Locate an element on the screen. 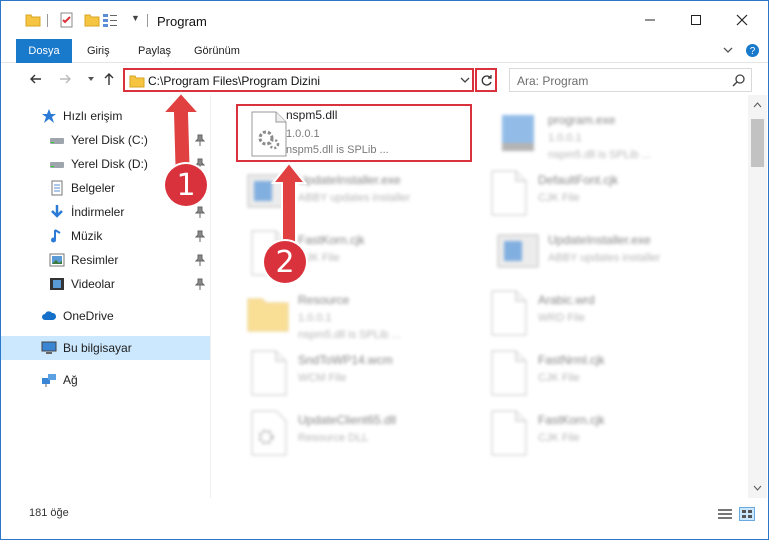  divider is located at coordinates (47, 20).